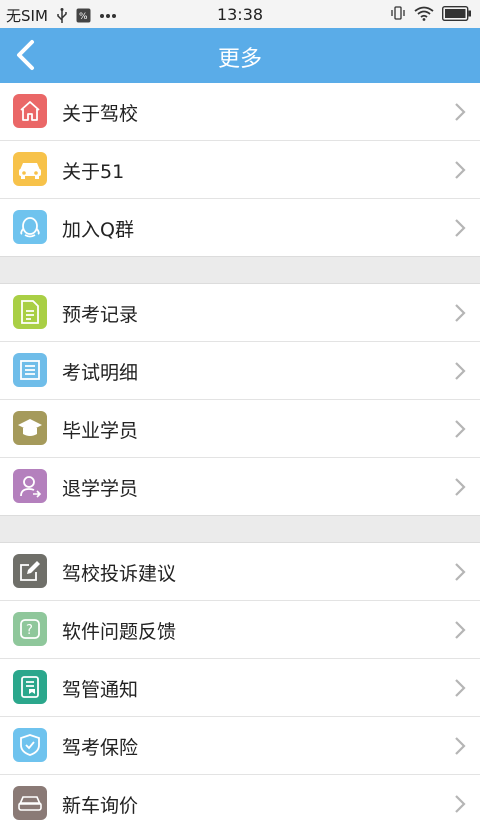  Describe the element at coordinates (239, 59) in the screenshot. I see `page-title: 更多` at that location.